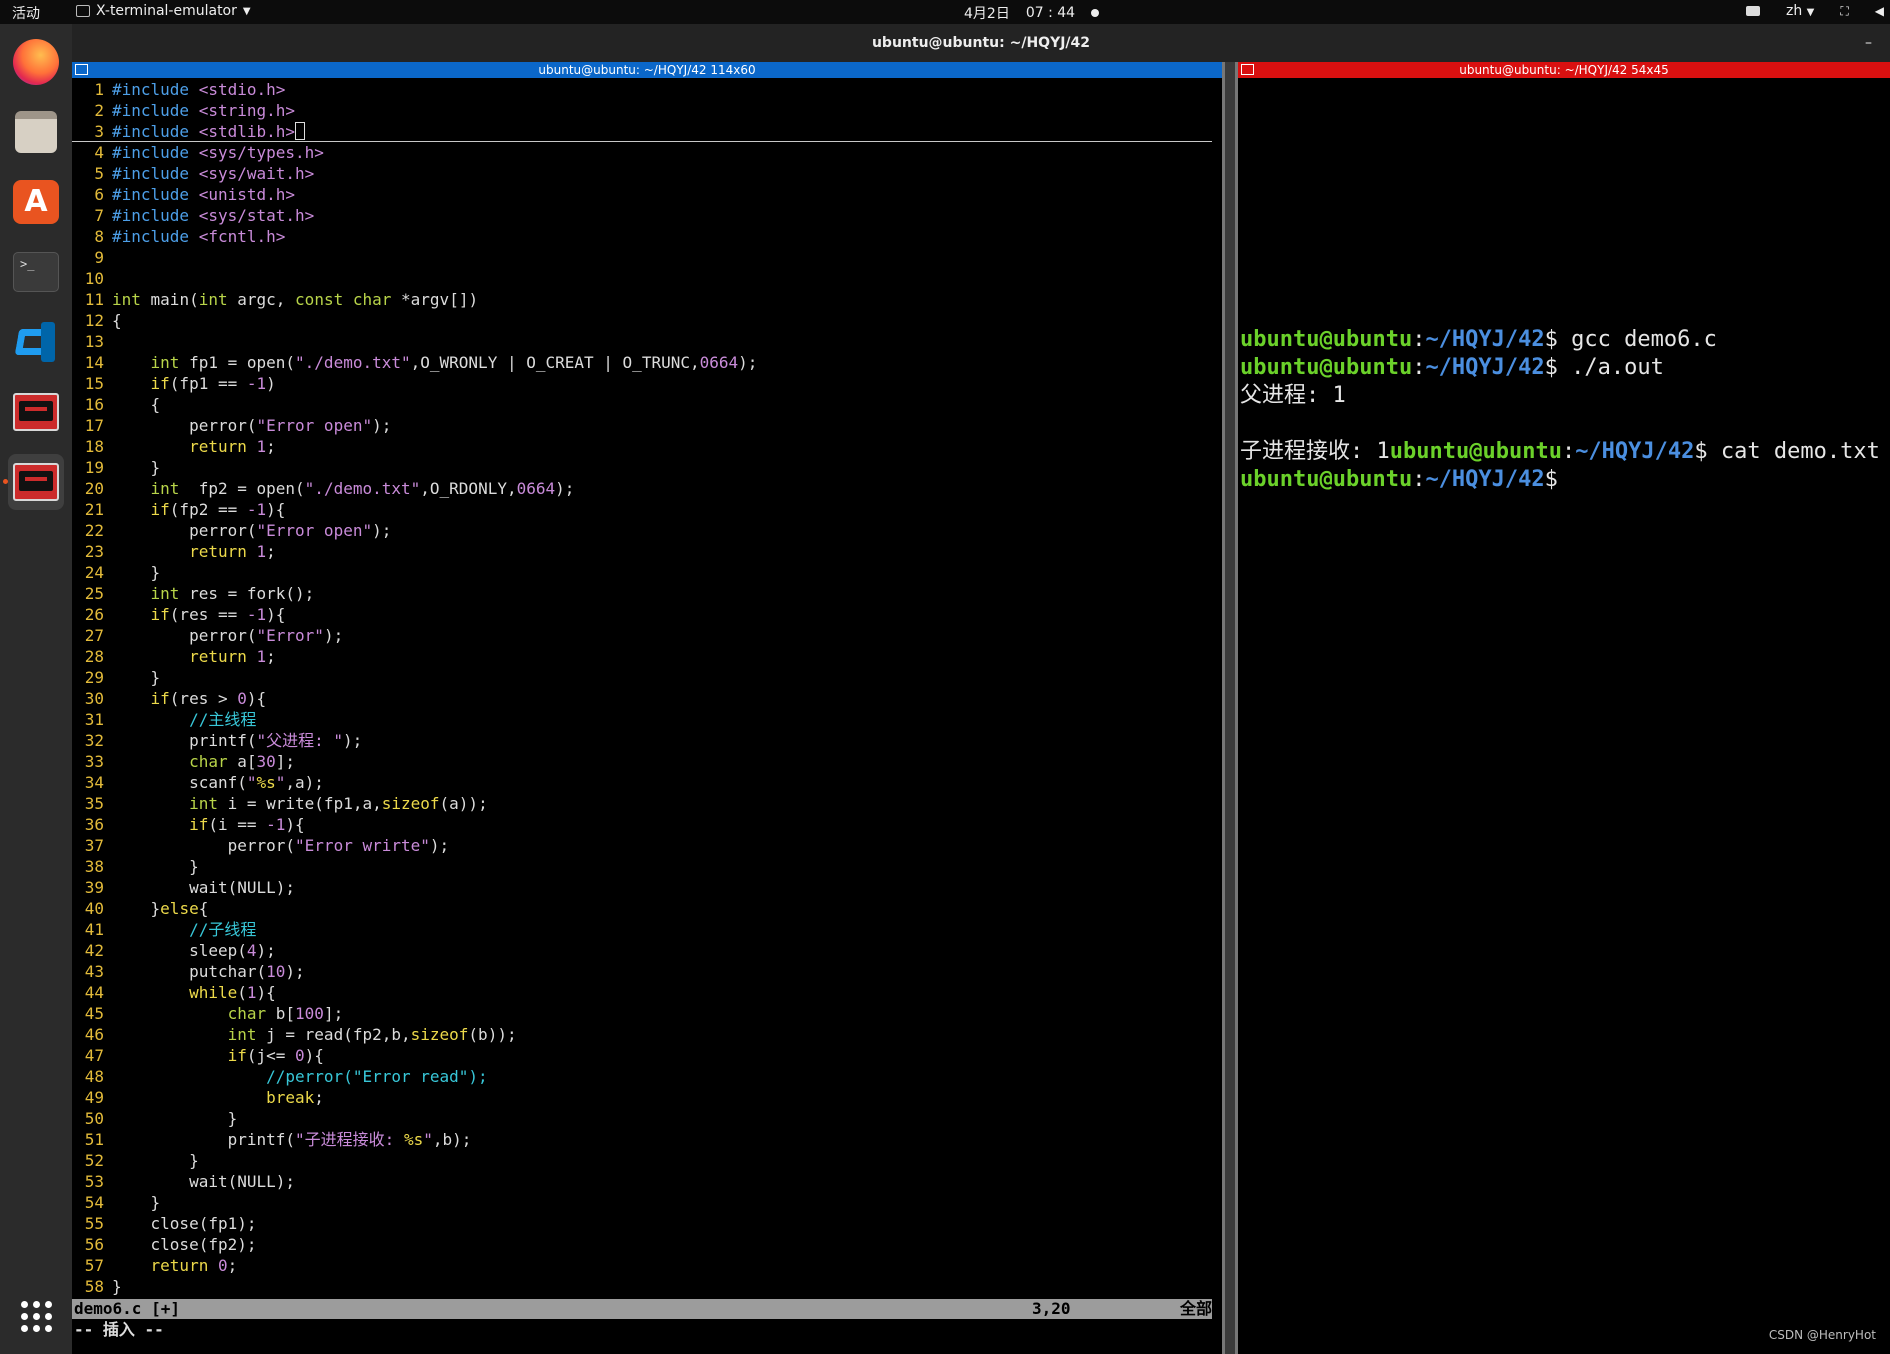 This screenshot has height=1354, width=1890. What do you see at coordinates (642, 698) in the screenshot?
I see `code-line: 30 if(res > 0){` at bounding box center [642, 698].